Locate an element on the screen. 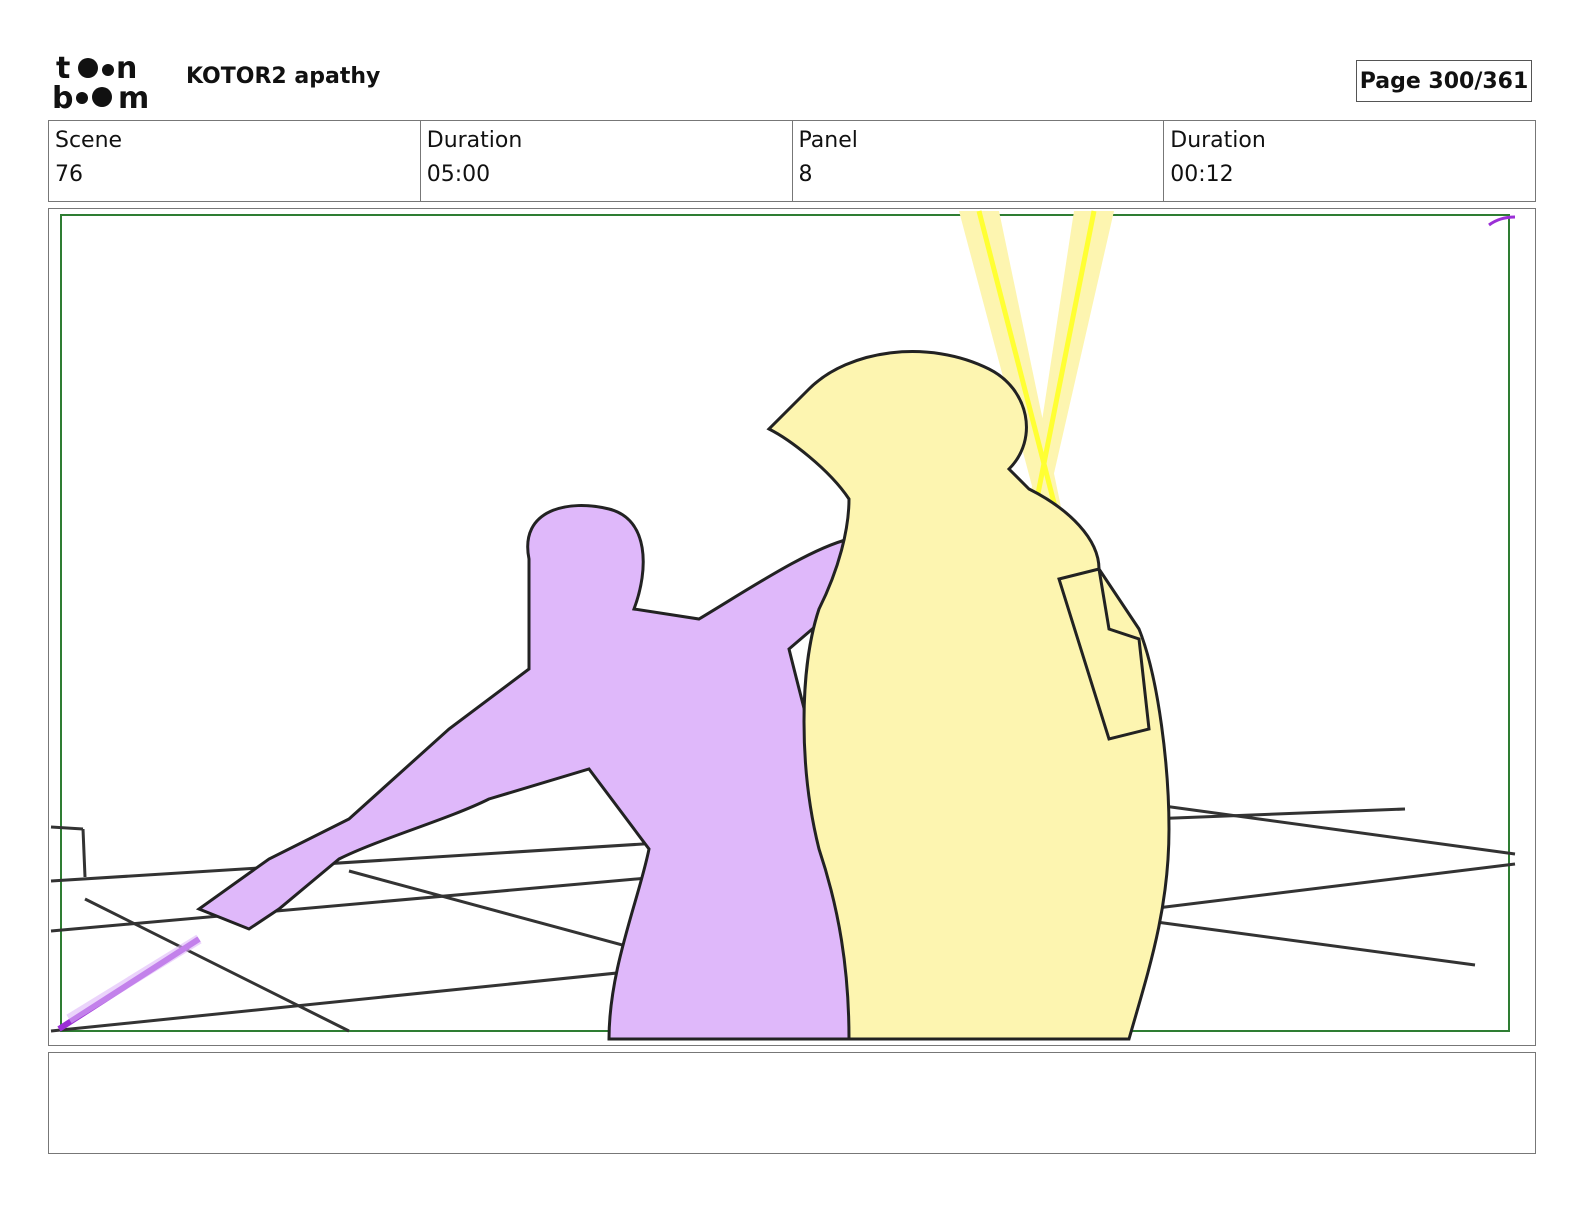 The height and width of the screenshot is (1224, 1584). panel-cell: Panel 8 is located at coordinates (979, 161).